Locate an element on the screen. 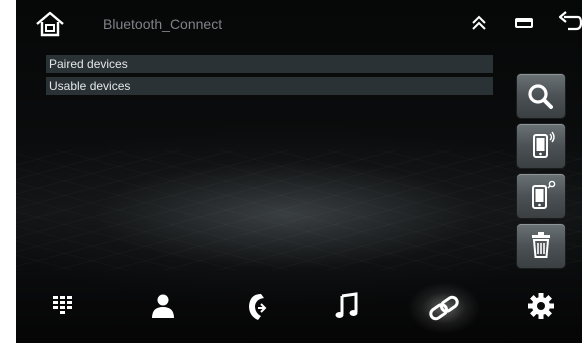  phone-pair-icon is located at coordinates (544, 194).